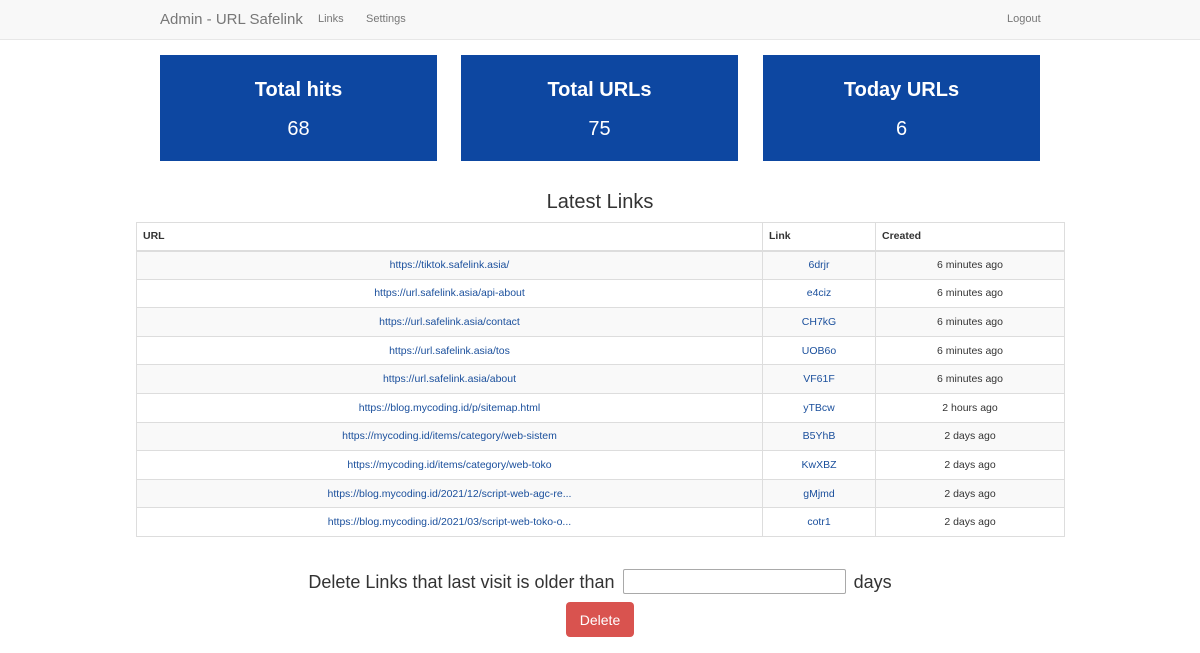 This screenshot has height=653, width=1200. I want to click on url-link: https://url.safelink.asia/api-about, so click(449, 293).